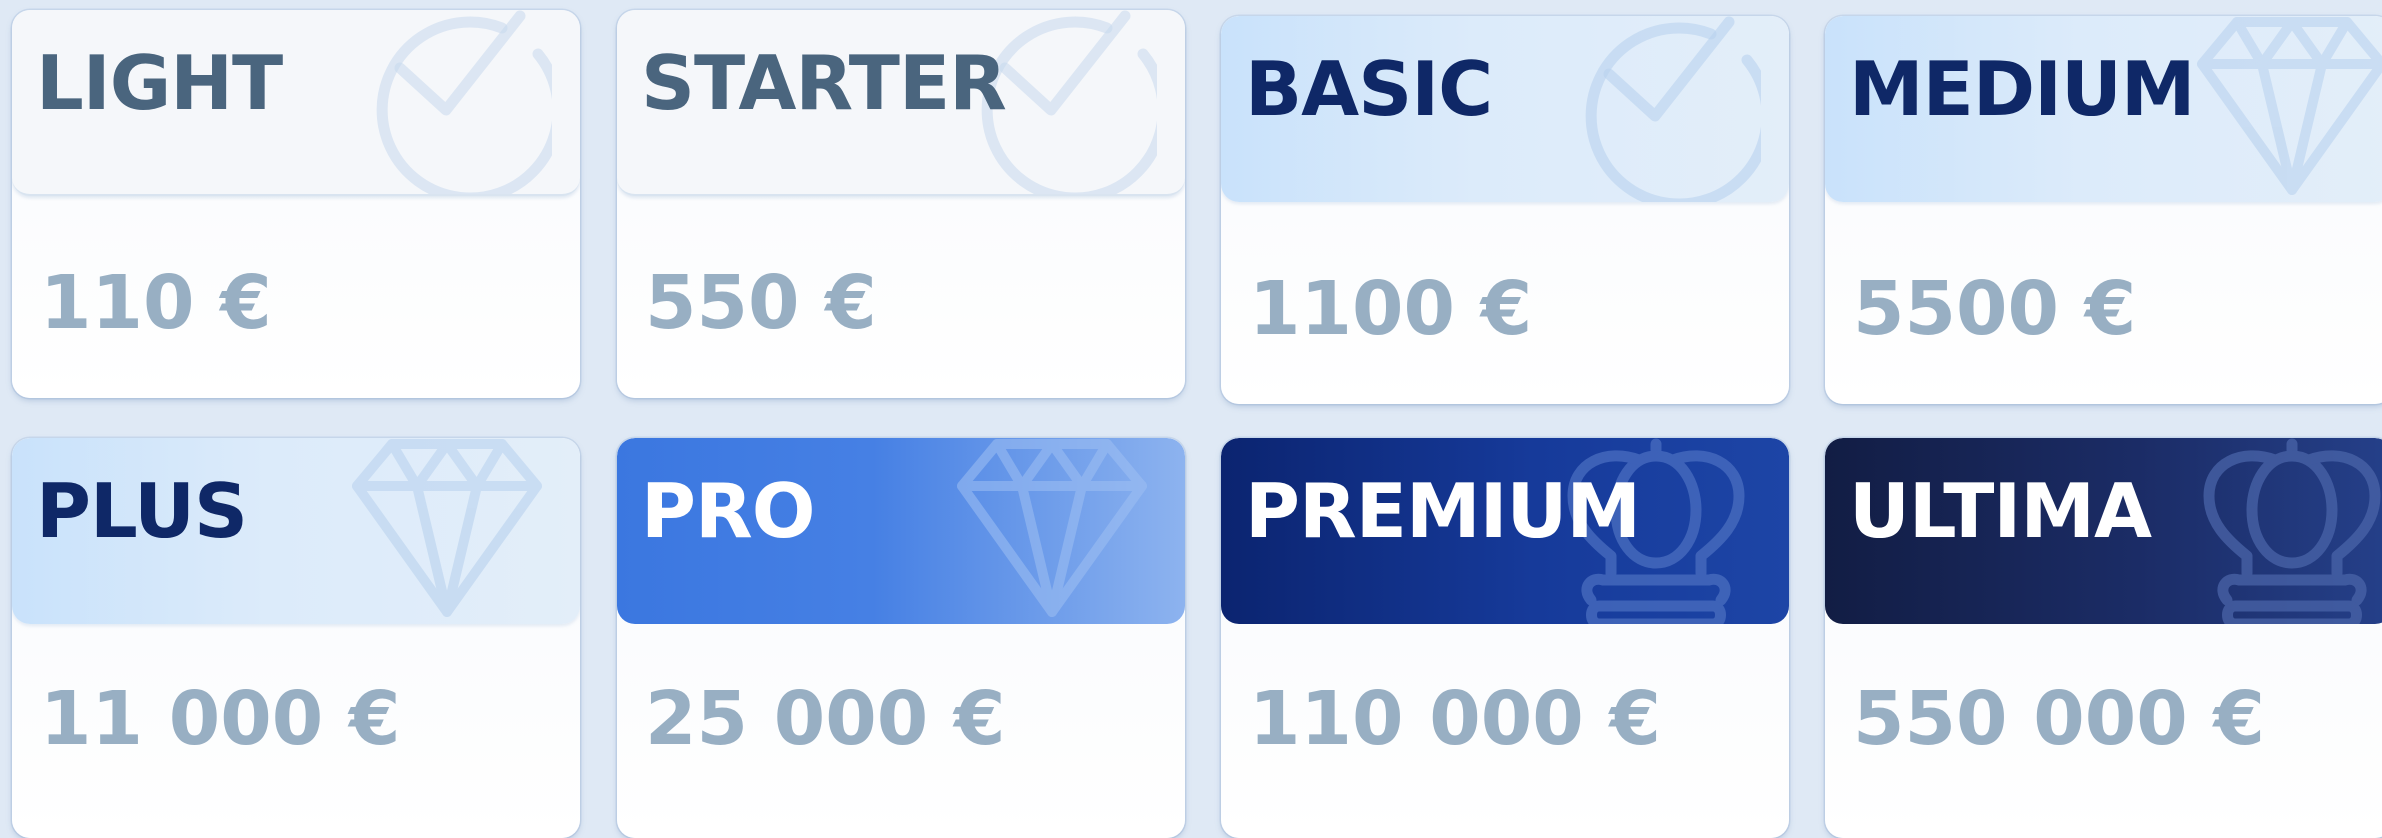 The width and height of the screenshot is (2382, 838). Describe the element at coordinates (901, 204) in the screenshot. I see `plan-card-starter: STARTER 550 €` at that location.